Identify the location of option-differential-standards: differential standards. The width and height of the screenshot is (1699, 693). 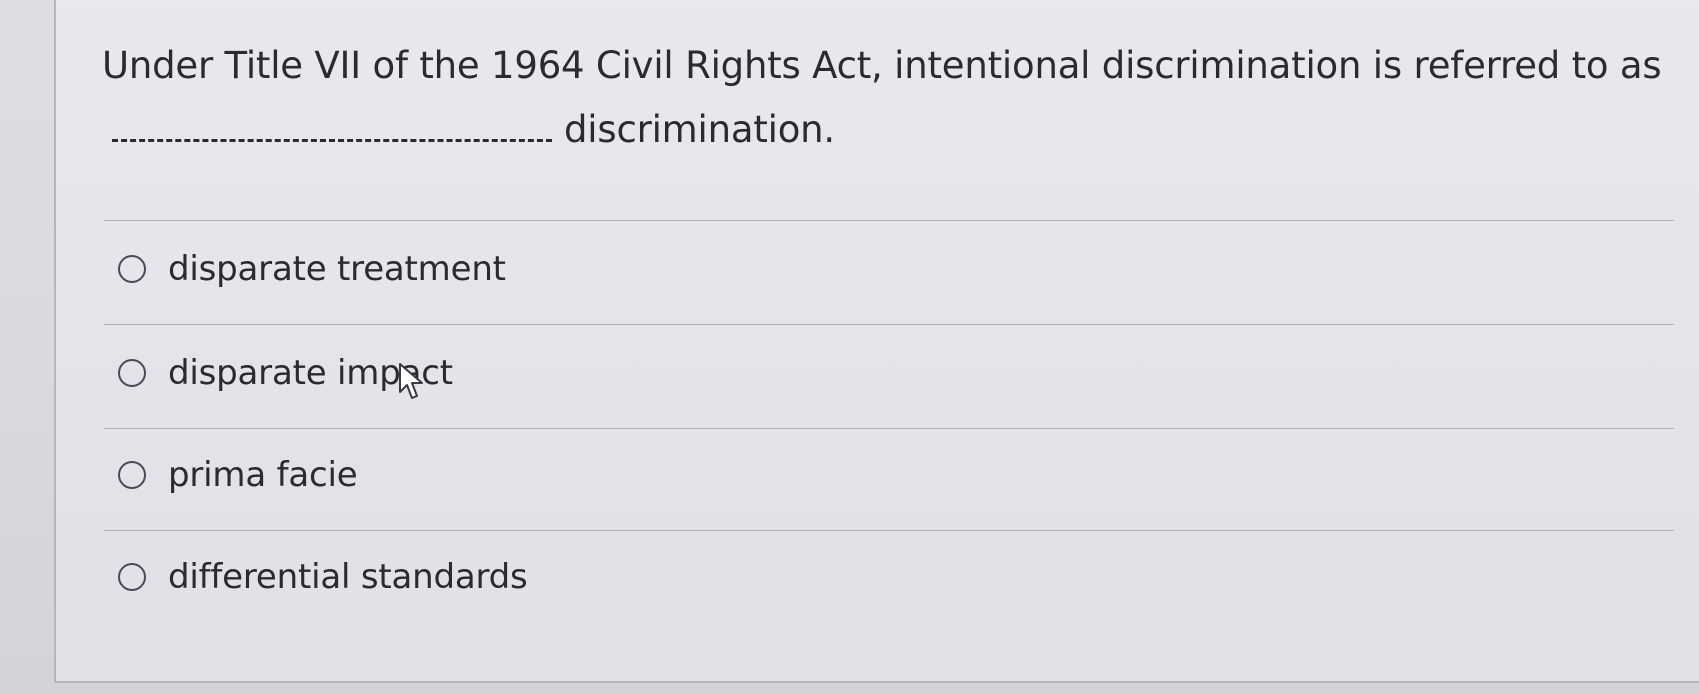
(323, 577).